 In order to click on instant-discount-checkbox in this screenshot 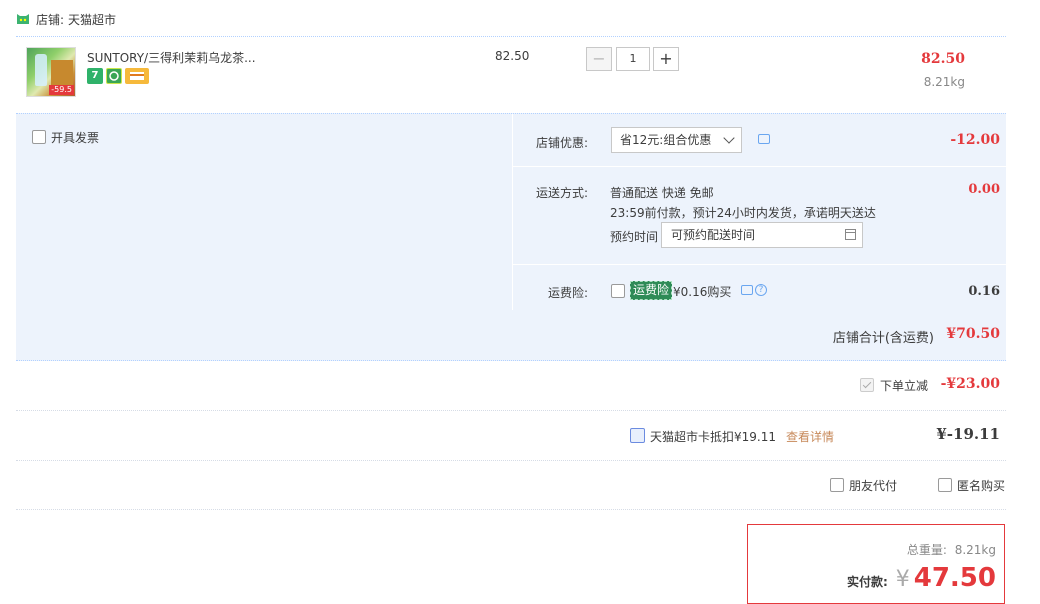, I will do `click(867, 385)`.